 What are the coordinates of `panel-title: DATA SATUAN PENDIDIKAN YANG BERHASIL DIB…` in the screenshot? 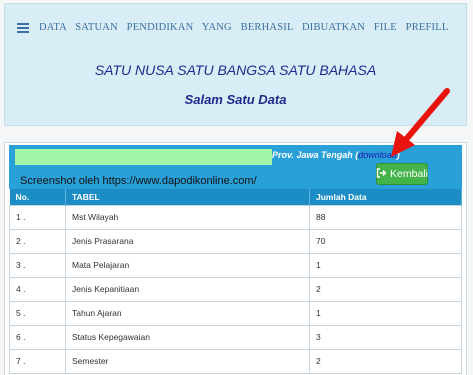 It's located at (244, 27).